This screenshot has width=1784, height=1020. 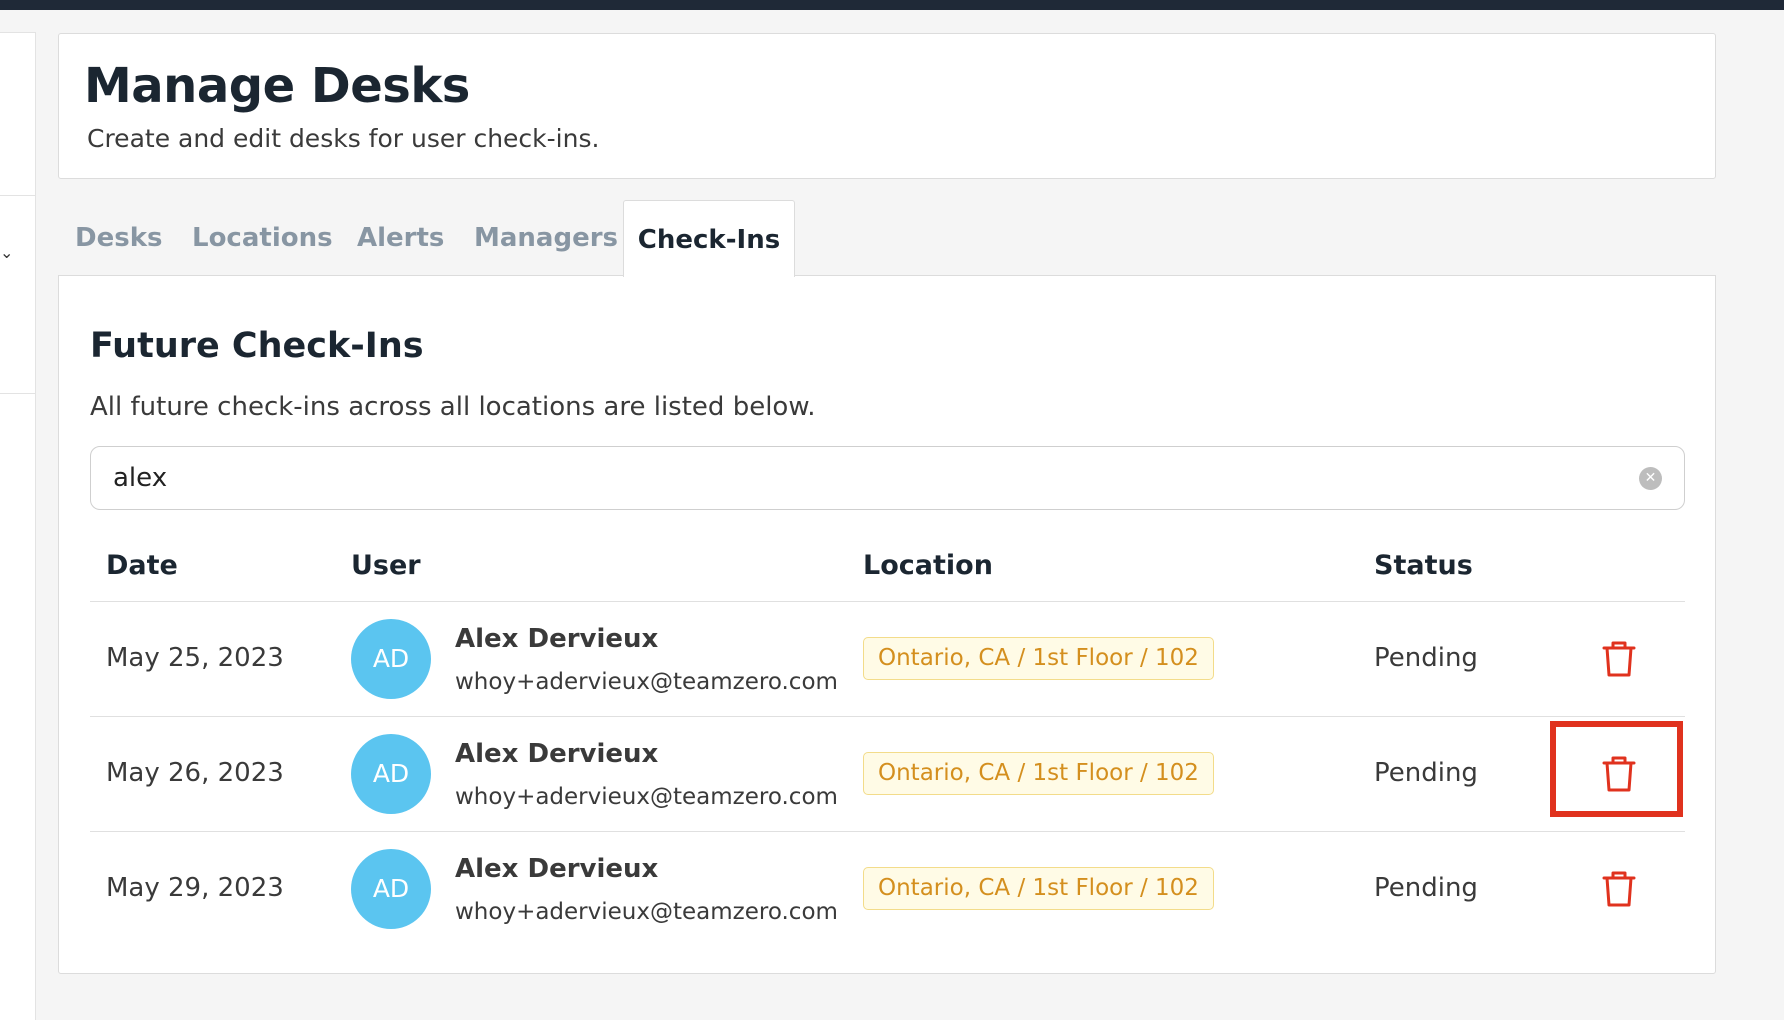 What do you see at coordinates (277, 86) in the screenshot?
I see `page-title: Manage Desks` at bounding box center [277, 86].